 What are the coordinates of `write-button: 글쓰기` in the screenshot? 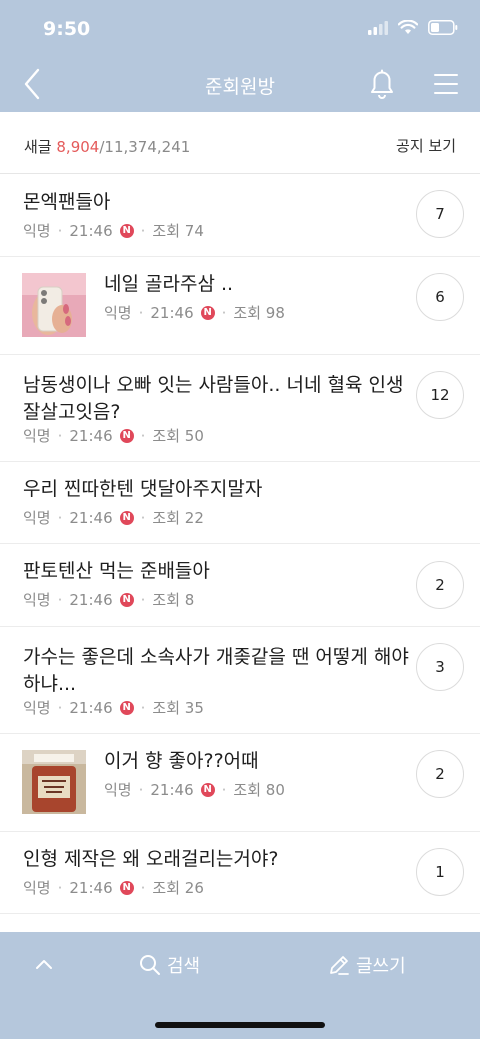 It's located at (367, 965).